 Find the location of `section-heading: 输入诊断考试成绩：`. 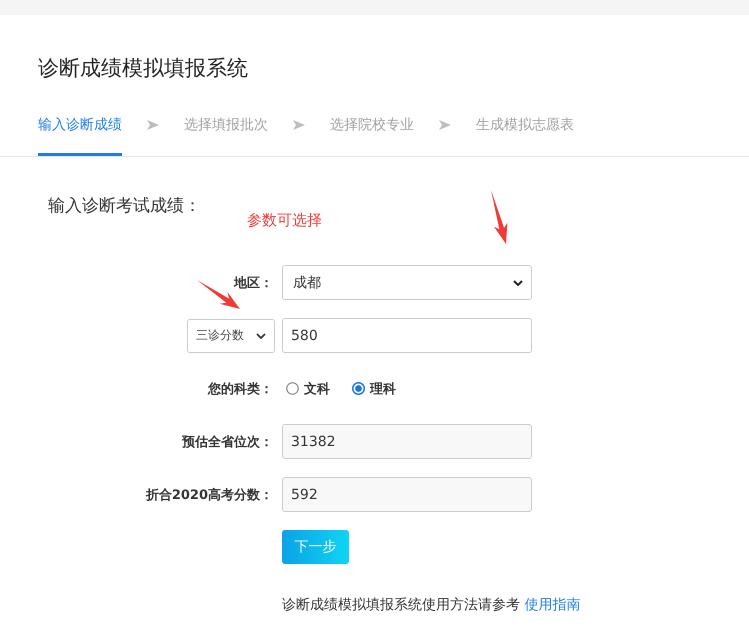

section-heading: 输入诊断考试成绩： is located at coordinates (125, 206).